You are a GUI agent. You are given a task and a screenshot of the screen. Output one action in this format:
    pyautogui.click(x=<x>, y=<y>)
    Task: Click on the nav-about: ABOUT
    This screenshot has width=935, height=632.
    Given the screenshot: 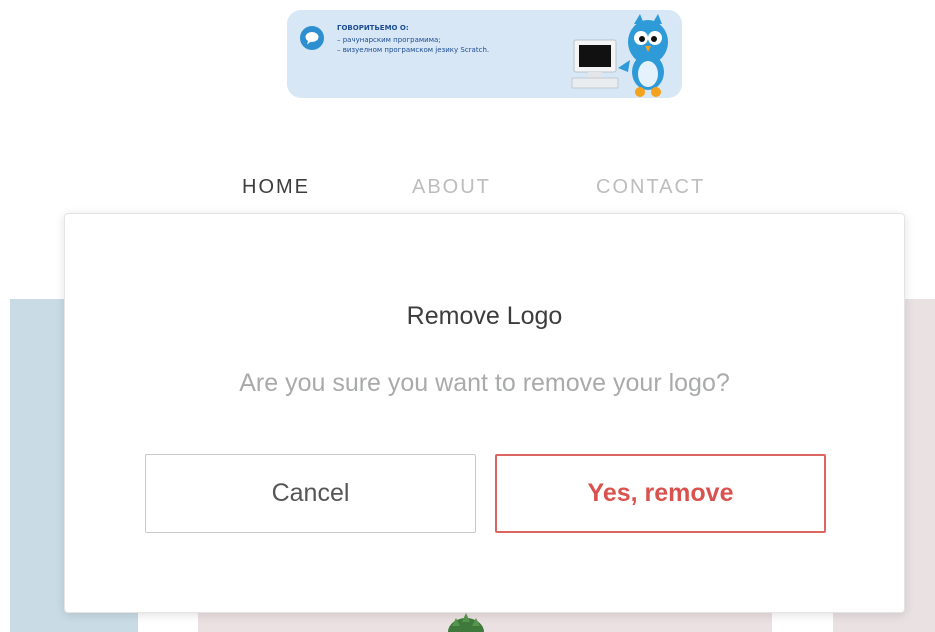 What is the action you would take?
    pyautogui.click(x=451, y=187)
    